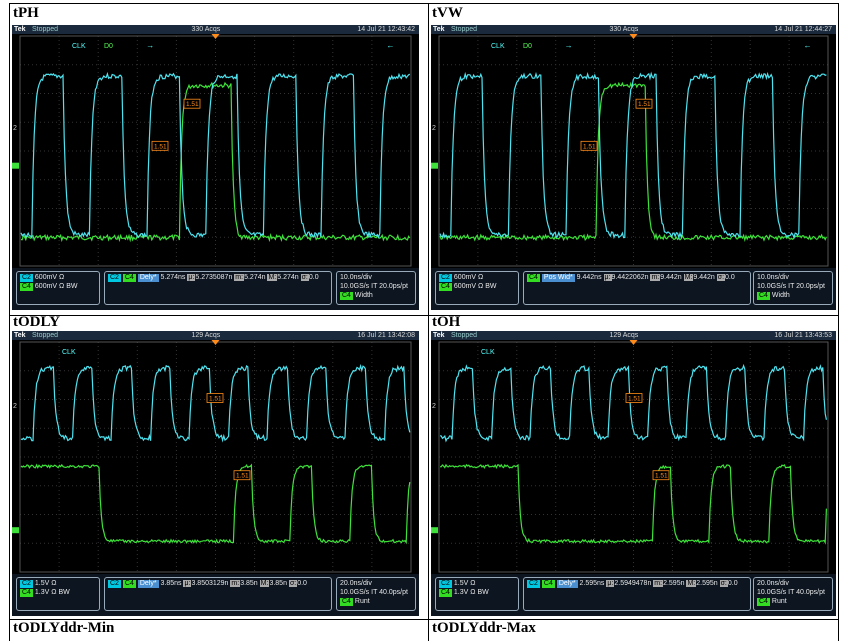  Describe the element at coordinates (171, 583) in the screenshot. I see `meas-value: 3.85ns` at that location.